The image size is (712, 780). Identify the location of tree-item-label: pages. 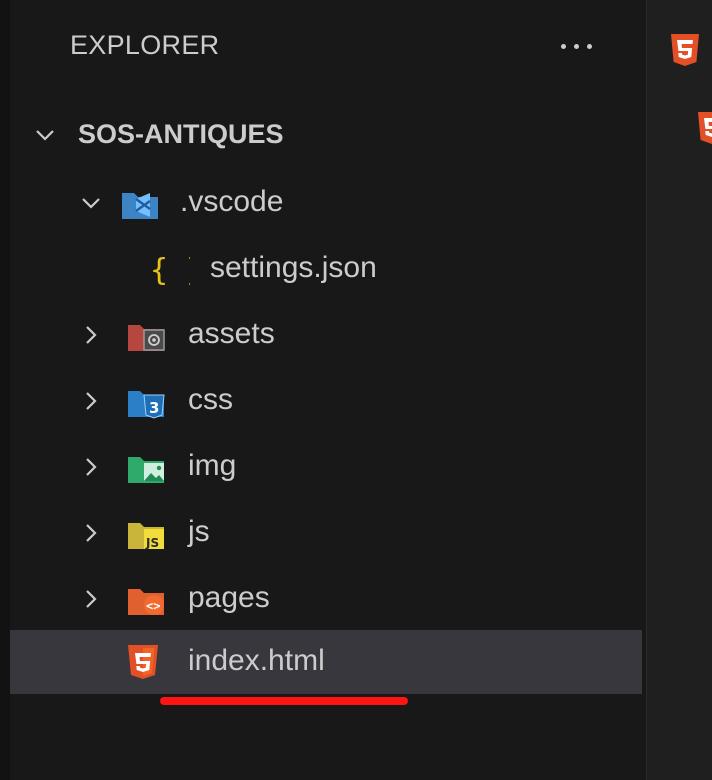
(229, 597).